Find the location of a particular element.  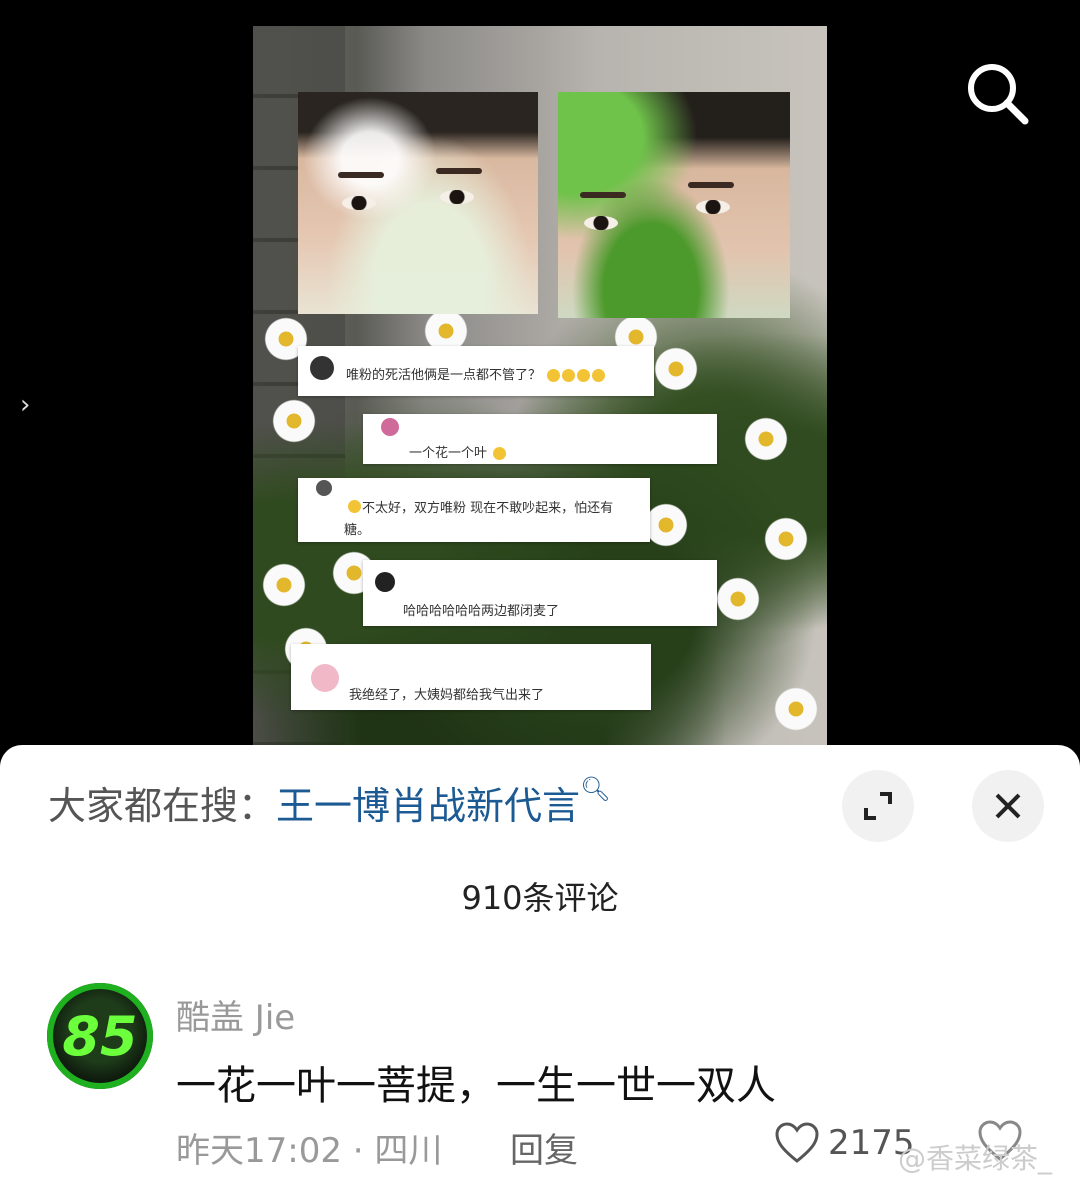

comment-count: 910条评论 is located at coordinates (540, 898).